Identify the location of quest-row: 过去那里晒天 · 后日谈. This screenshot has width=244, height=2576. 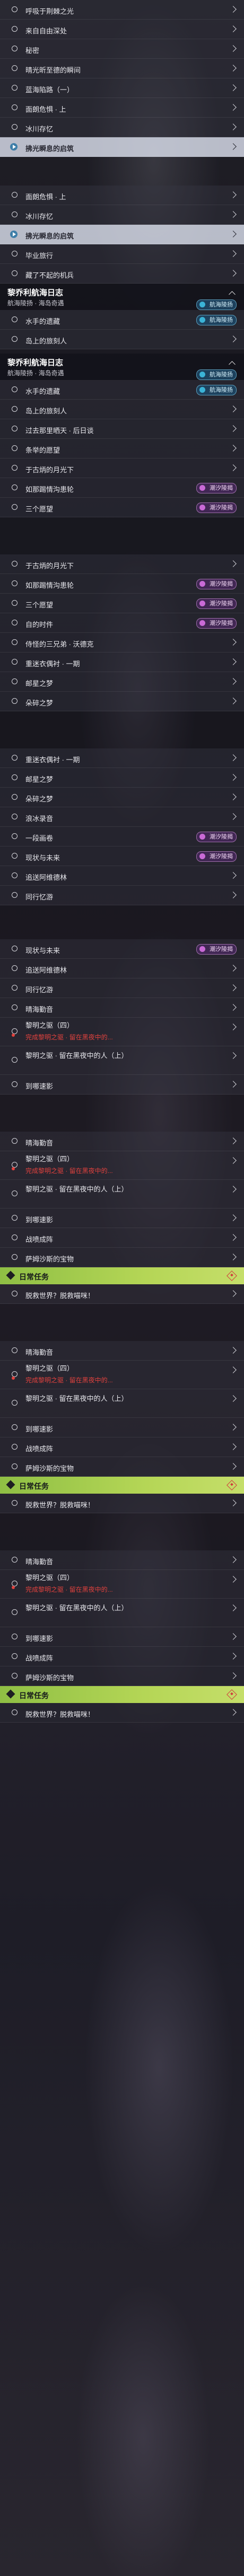
(122, 429).